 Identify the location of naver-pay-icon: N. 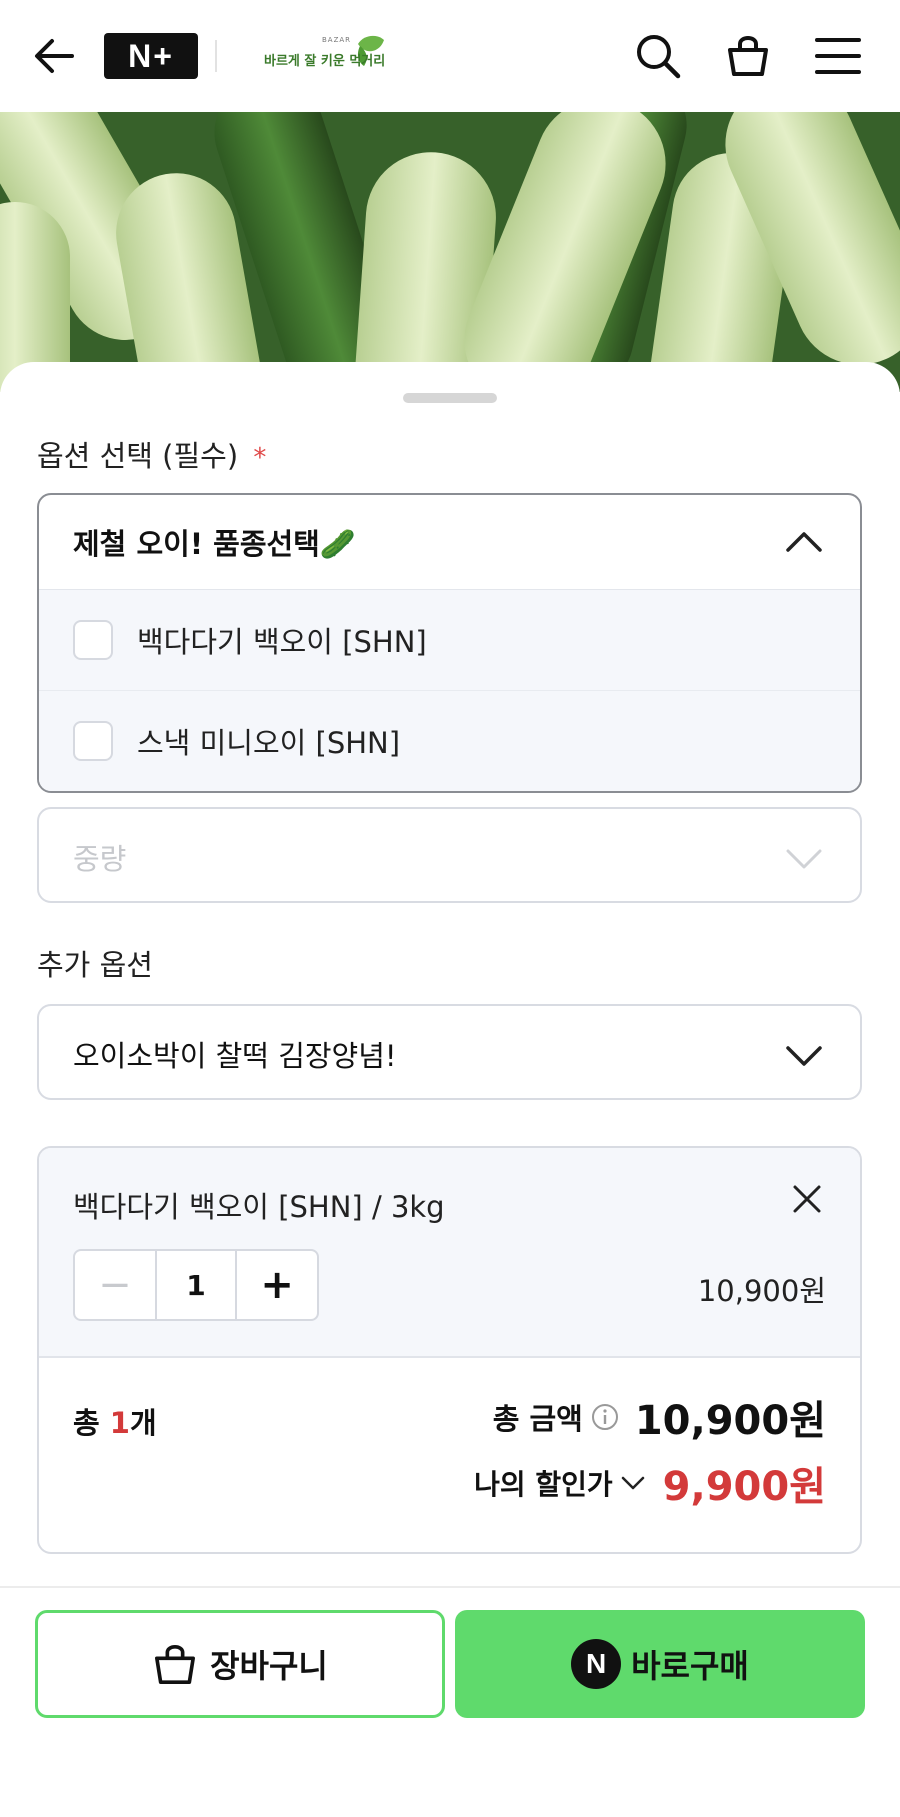
(596, 1664).